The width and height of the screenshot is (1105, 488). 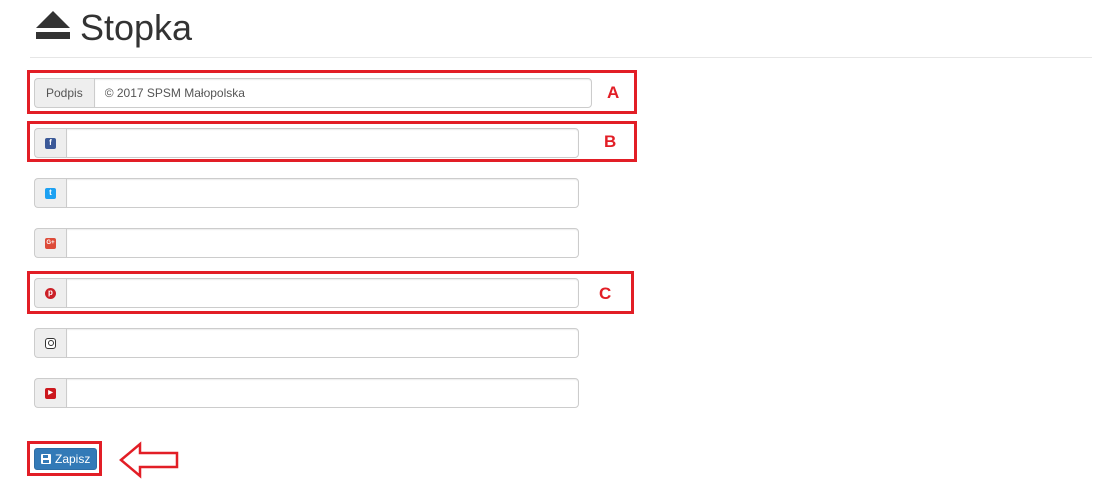 What do you see at coordinates (149, 460) in the screenshot?
I see `arrow-pointer-icon` at bounding box center [149, 460].